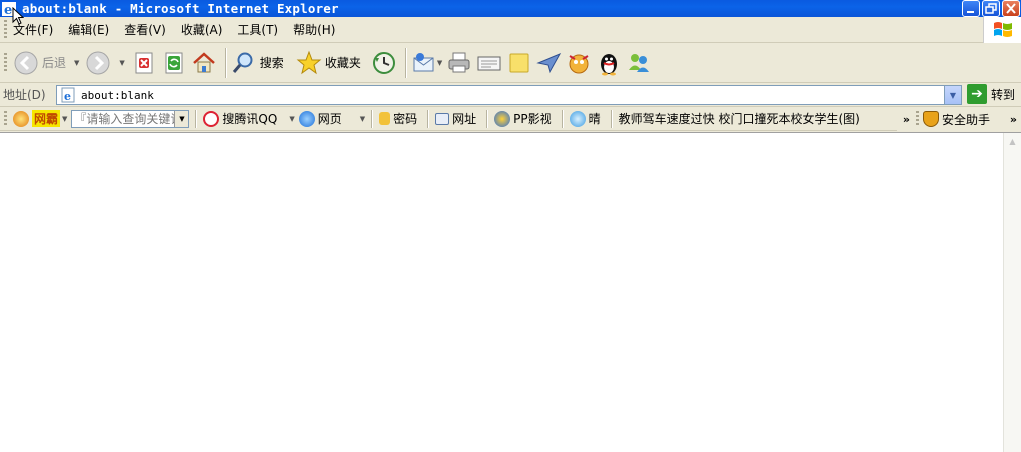  I want to click on qq-penguin-icon, so click(609, 64).